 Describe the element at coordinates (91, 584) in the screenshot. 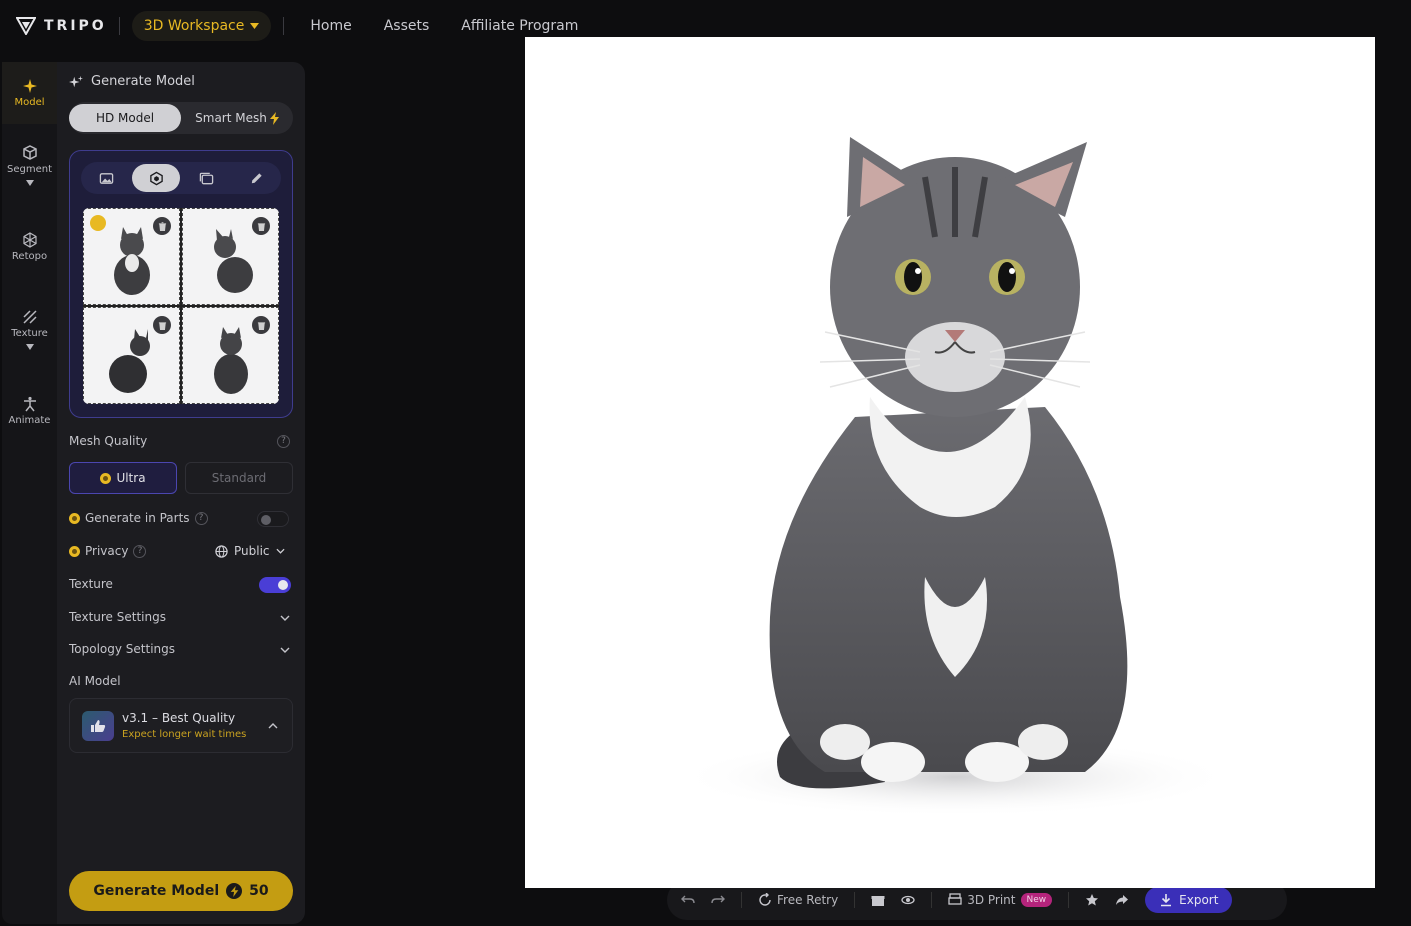

I see `label-text: Texture` at that location.